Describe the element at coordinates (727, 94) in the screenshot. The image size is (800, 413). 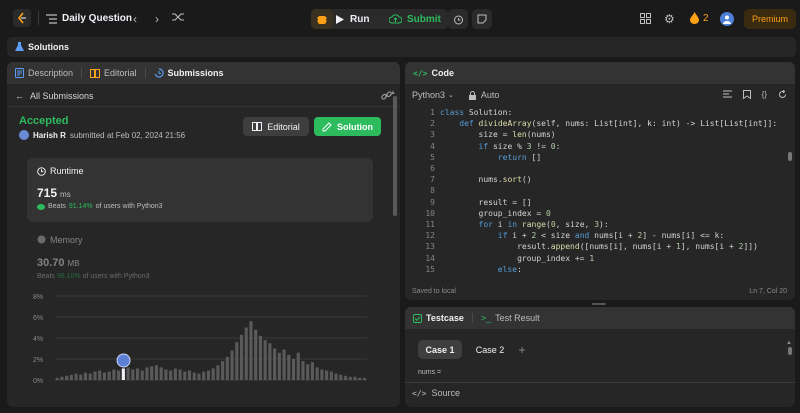
I see `format-icon` at that location.